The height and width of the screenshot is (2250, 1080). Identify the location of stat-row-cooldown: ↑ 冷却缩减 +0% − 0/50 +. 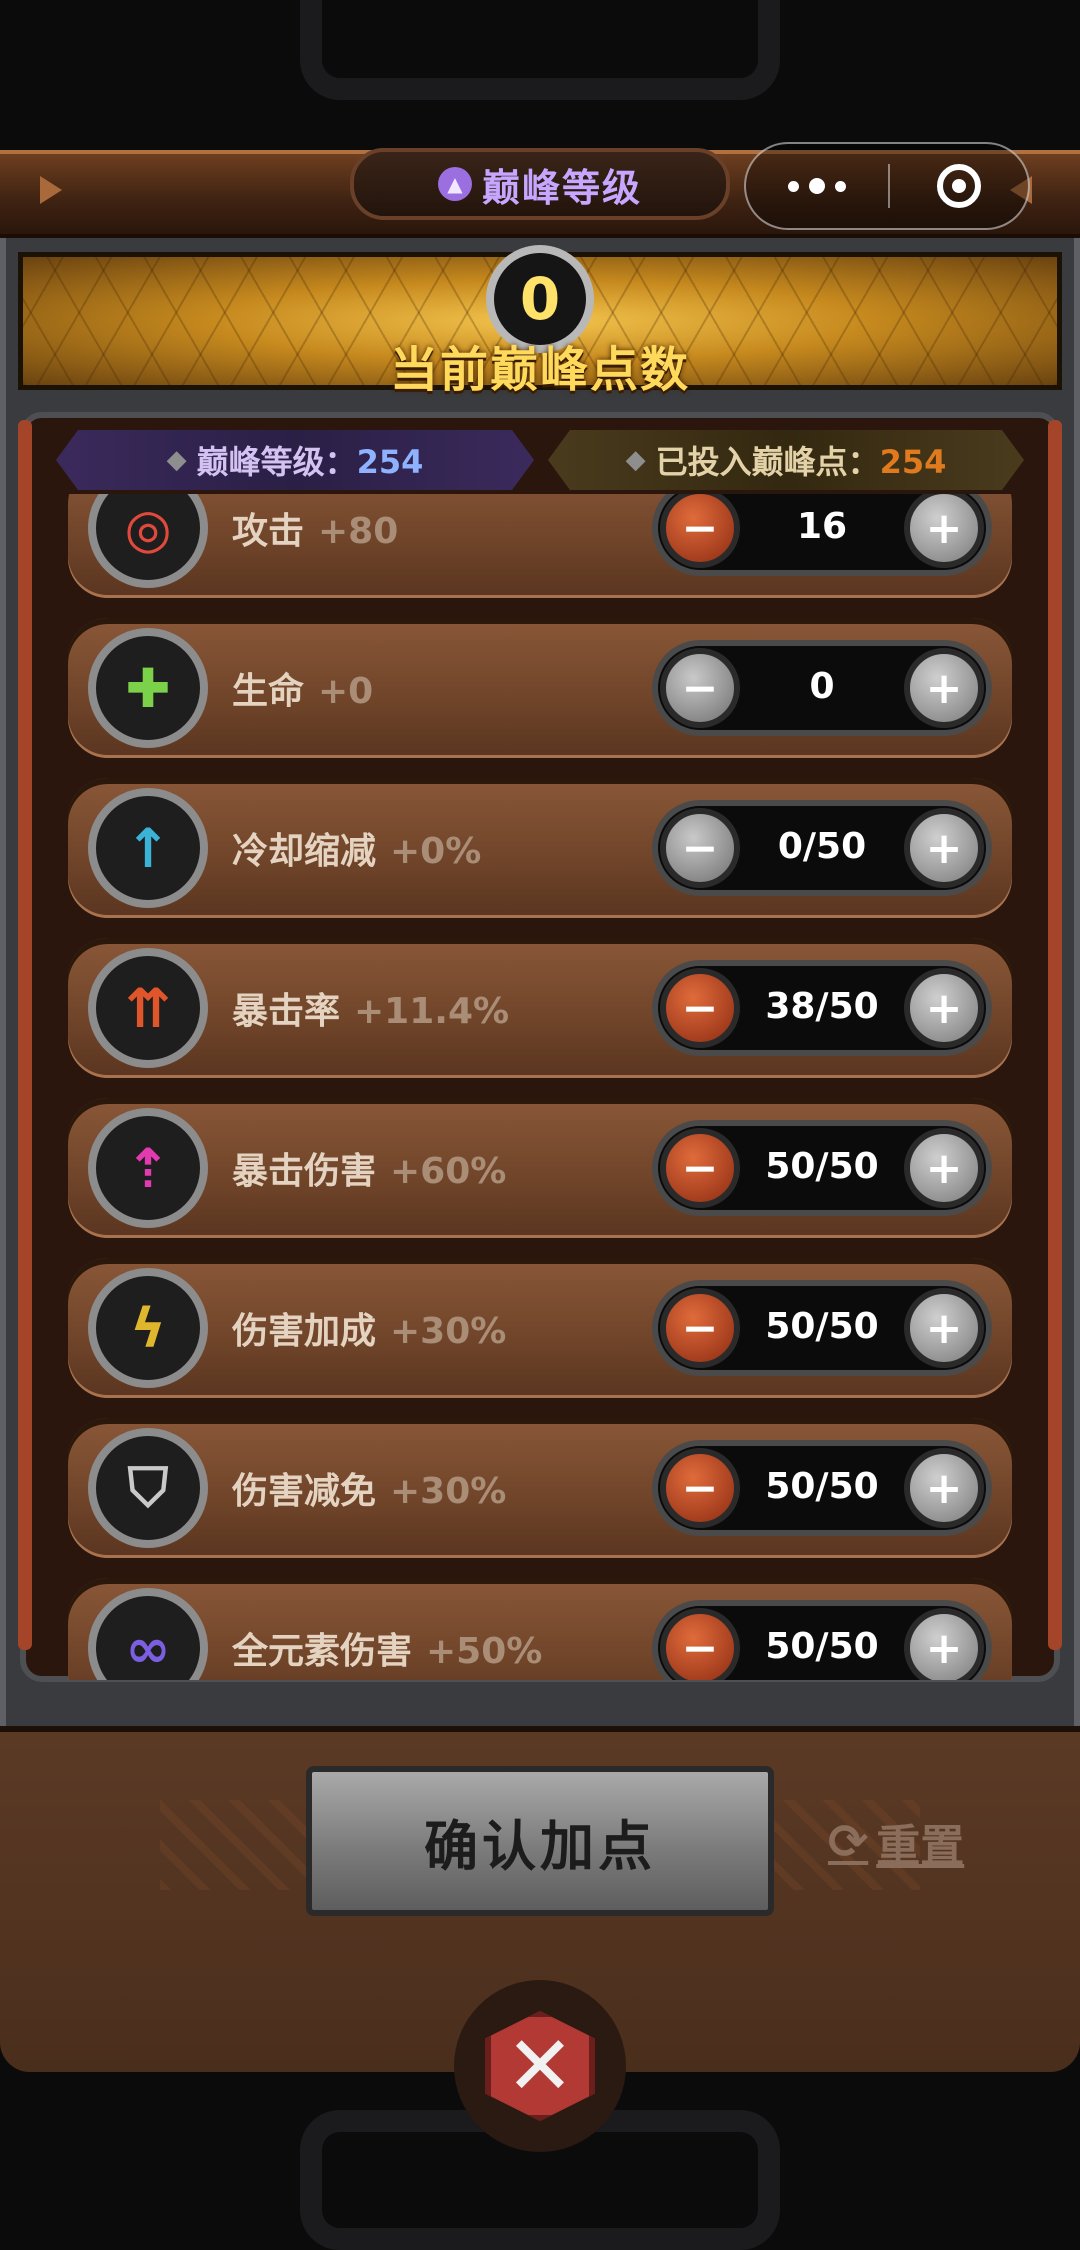
(540, 848).